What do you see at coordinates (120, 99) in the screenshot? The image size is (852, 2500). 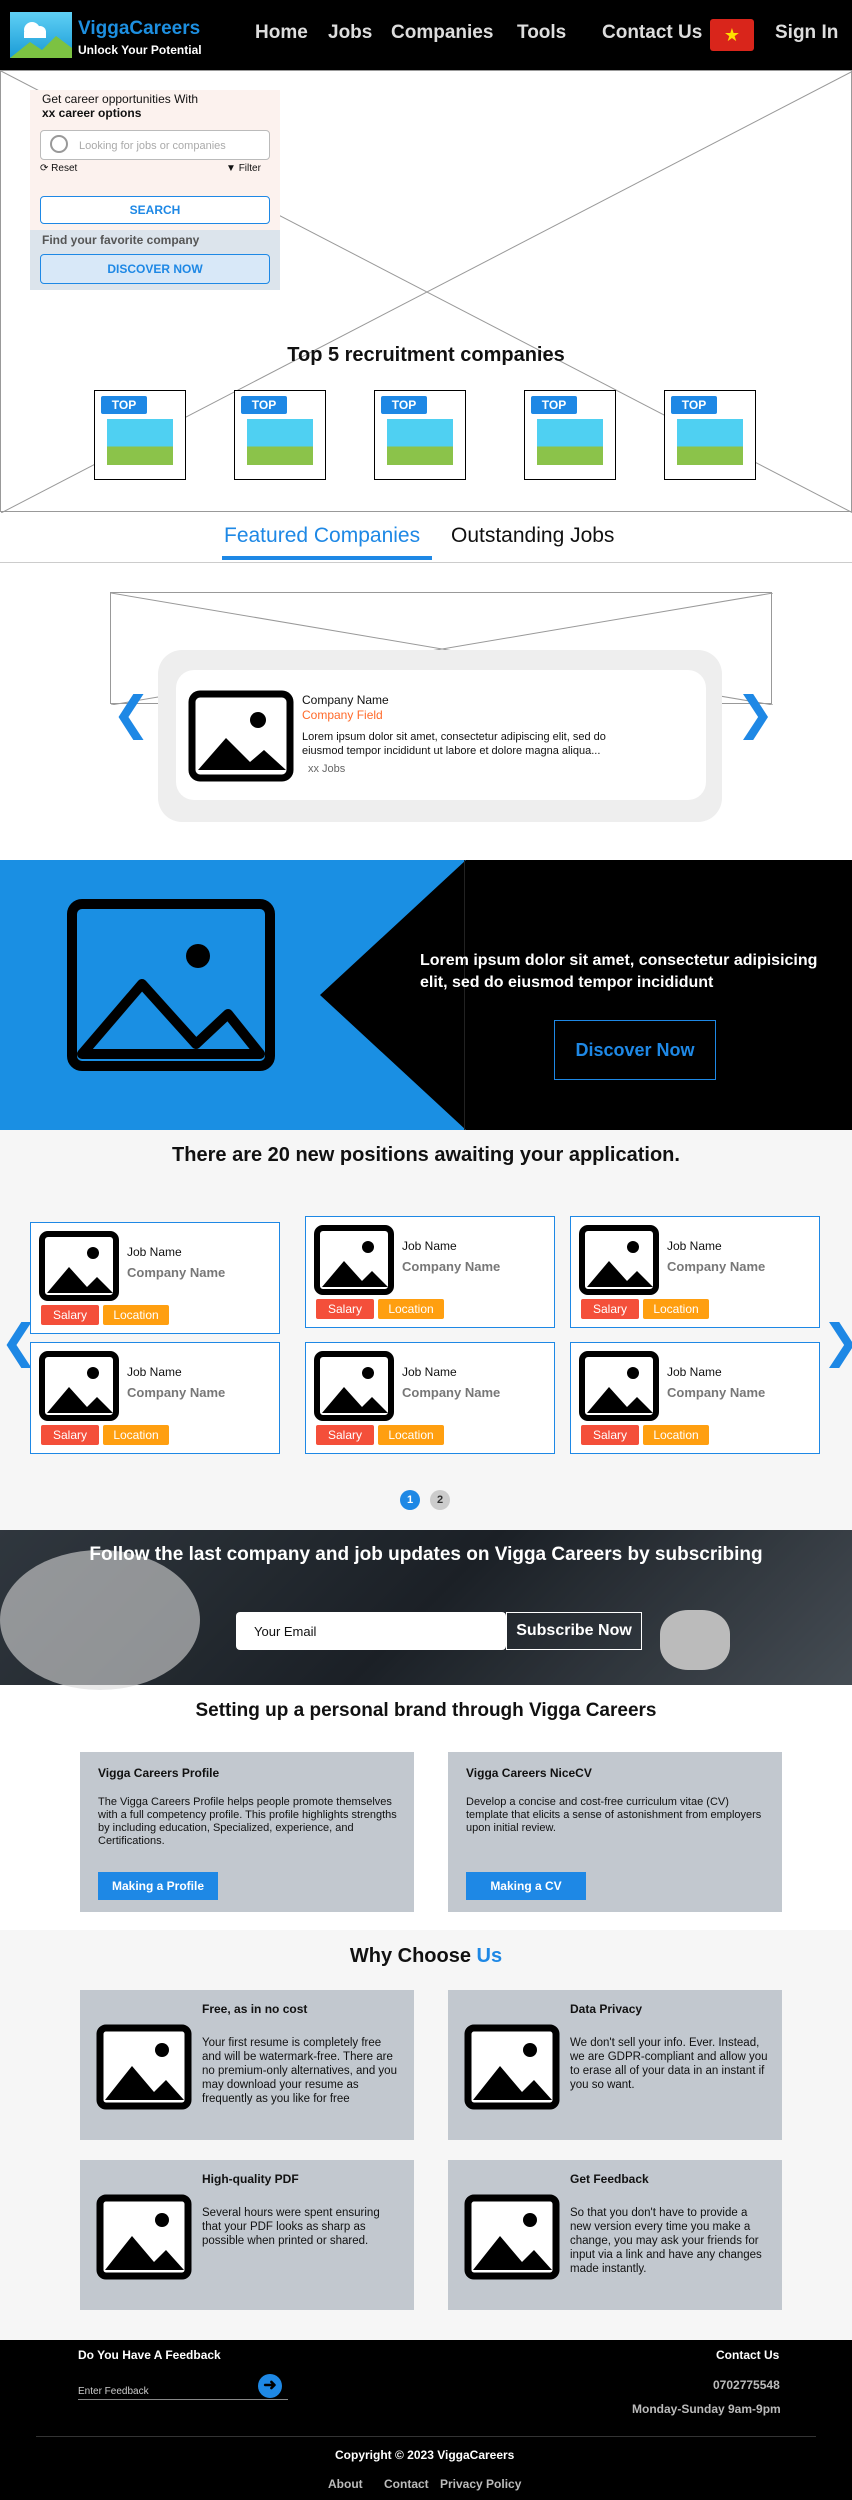 I see `search-panel-heading: Get career opportunities With` at bounding box center [120, 99].